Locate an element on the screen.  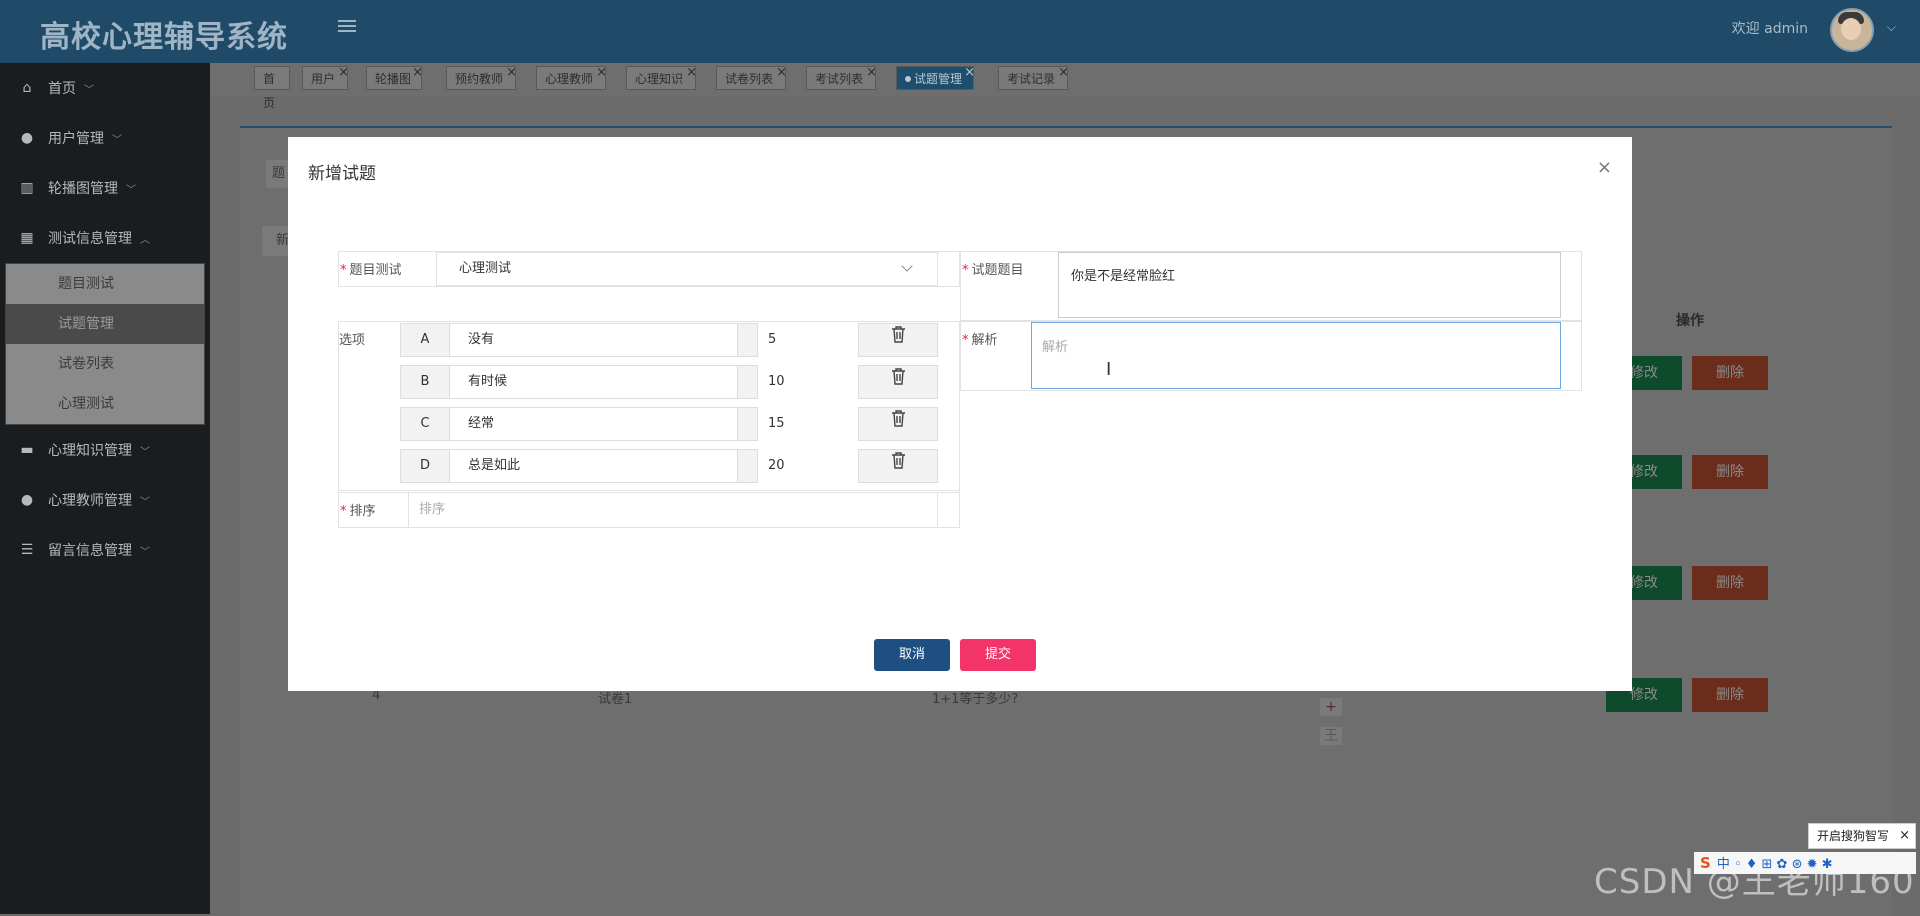
carousel-icon: ▥ is located at coordinates (27, 188).